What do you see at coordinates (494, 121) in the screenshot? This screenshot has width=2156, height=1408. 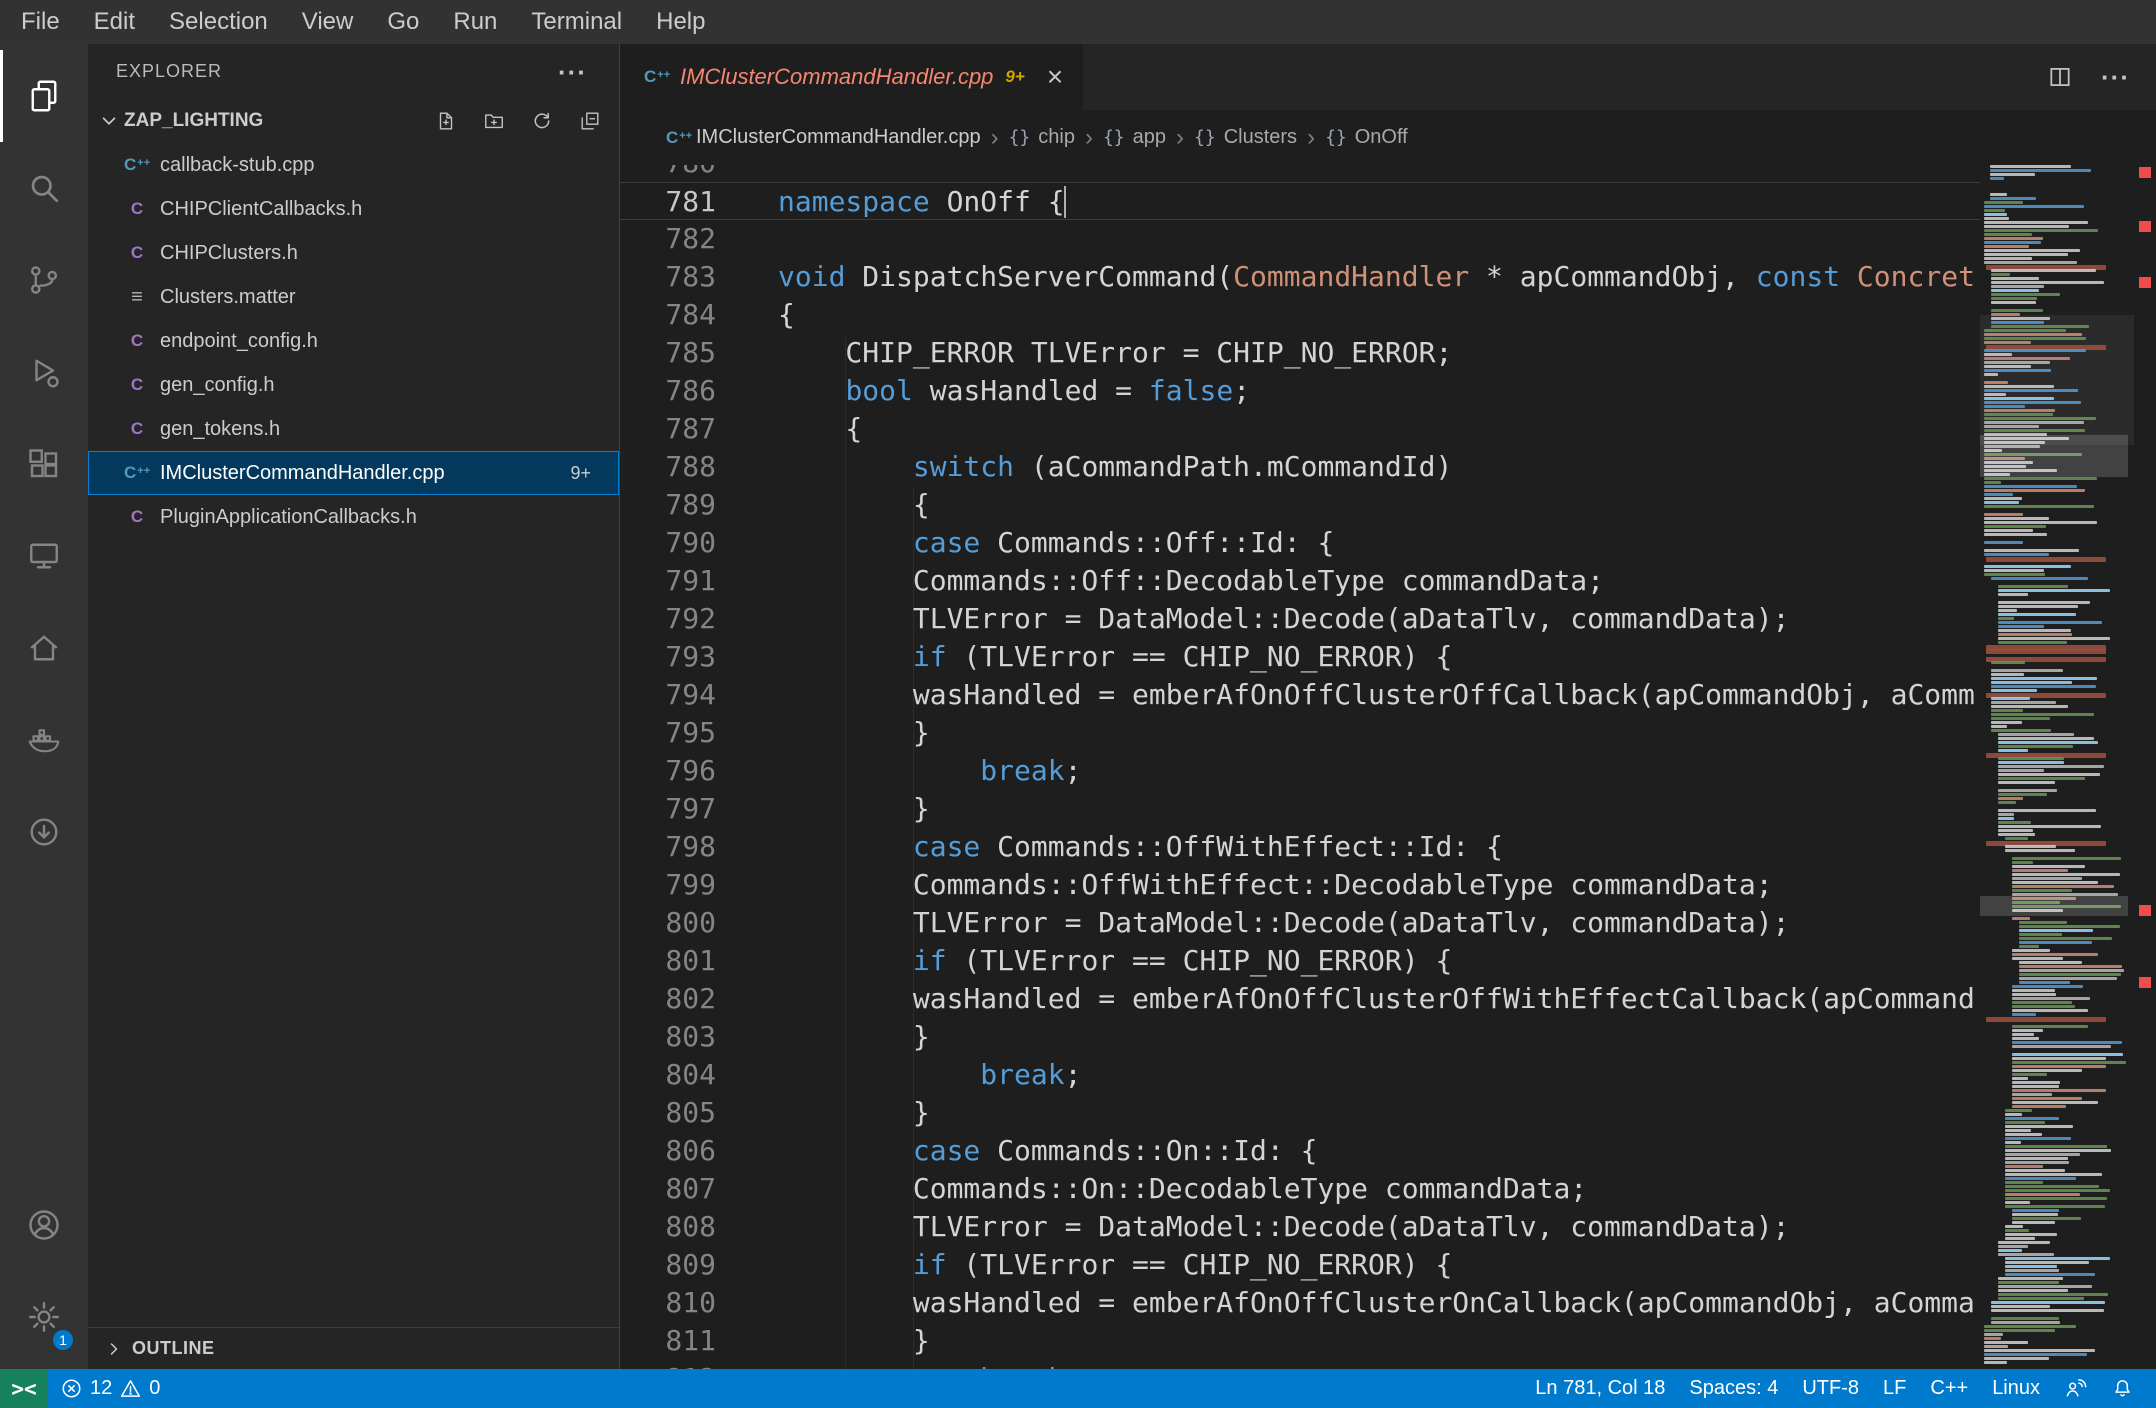 I see `new-folder-icon` at bounding box center [494, 121].